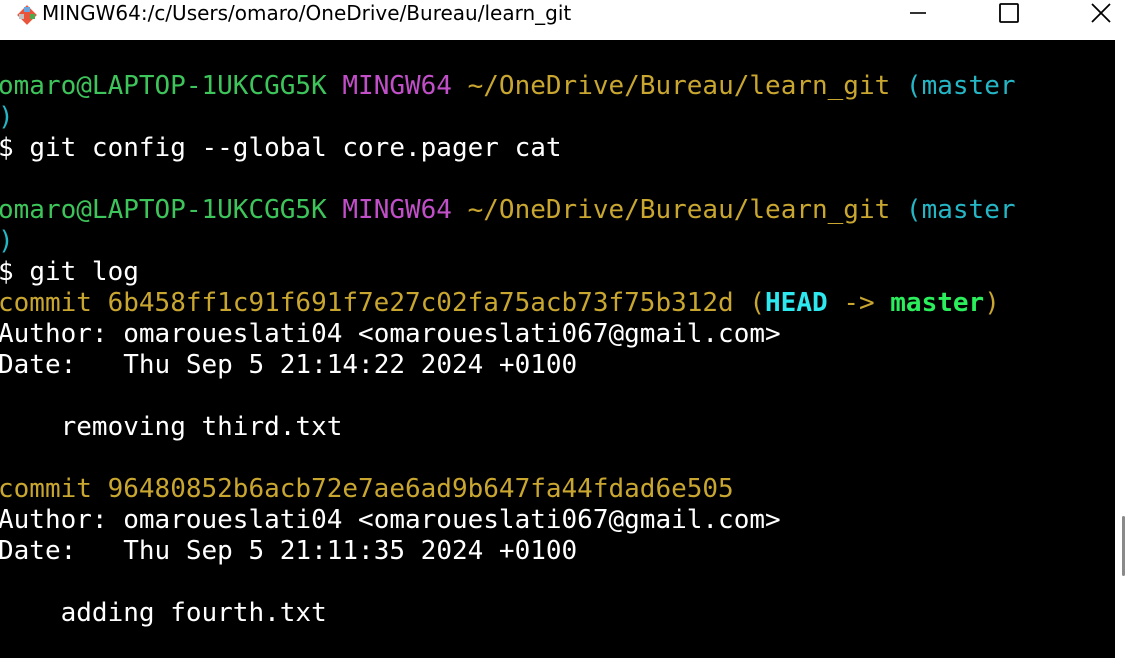  I want to click on date-value: Thu Sep 5 21:11:35 2024 +0100, so click(350, 551).